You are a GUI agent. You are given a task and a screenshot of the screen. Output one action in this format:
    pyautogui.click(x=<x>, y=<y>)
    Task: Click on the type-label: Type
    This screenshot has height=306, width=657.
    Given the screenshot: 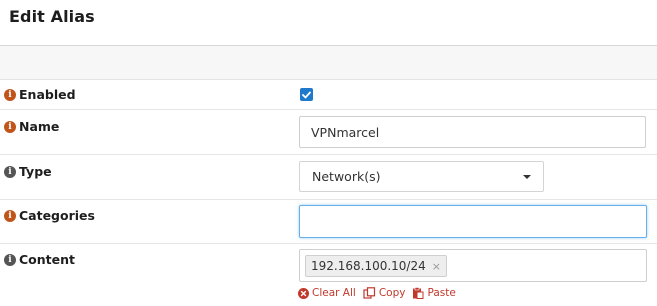 What is the action you would take?
    pyautogui.click(x=35, y=171)
    